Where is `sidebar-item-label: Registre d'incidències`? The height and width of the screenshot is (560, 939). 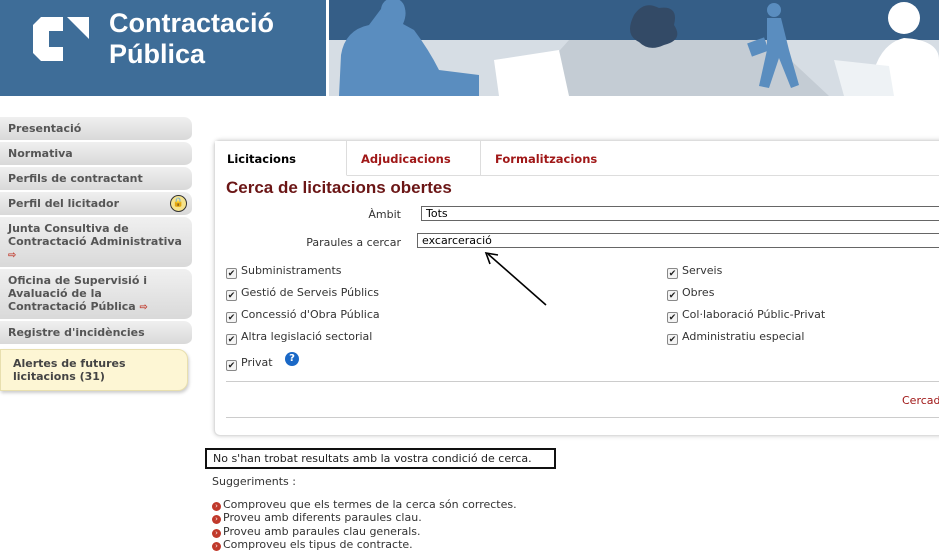 sidebar-item-label: Registre d'incidències is located at coordinates (76, 332).